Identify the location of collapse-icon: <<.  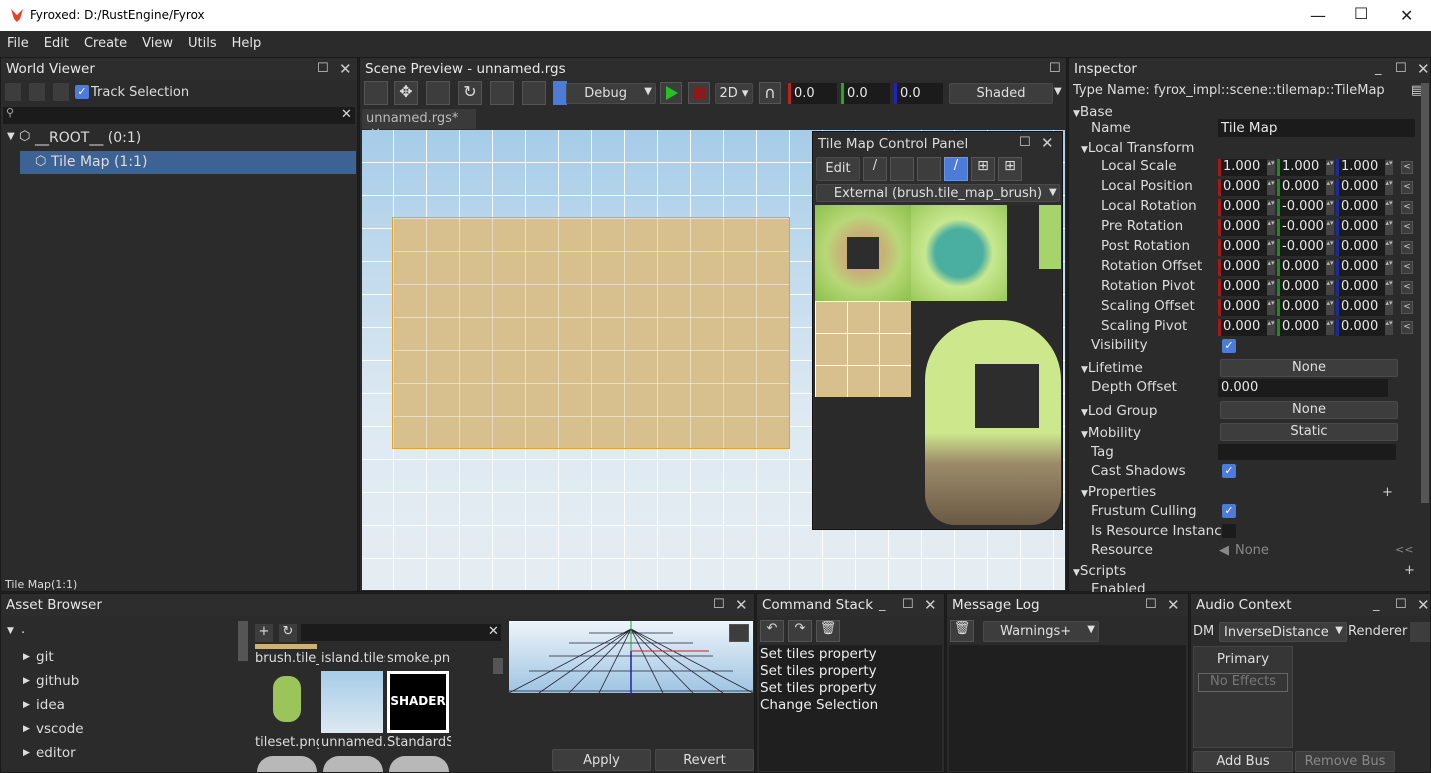
(1404, 549).